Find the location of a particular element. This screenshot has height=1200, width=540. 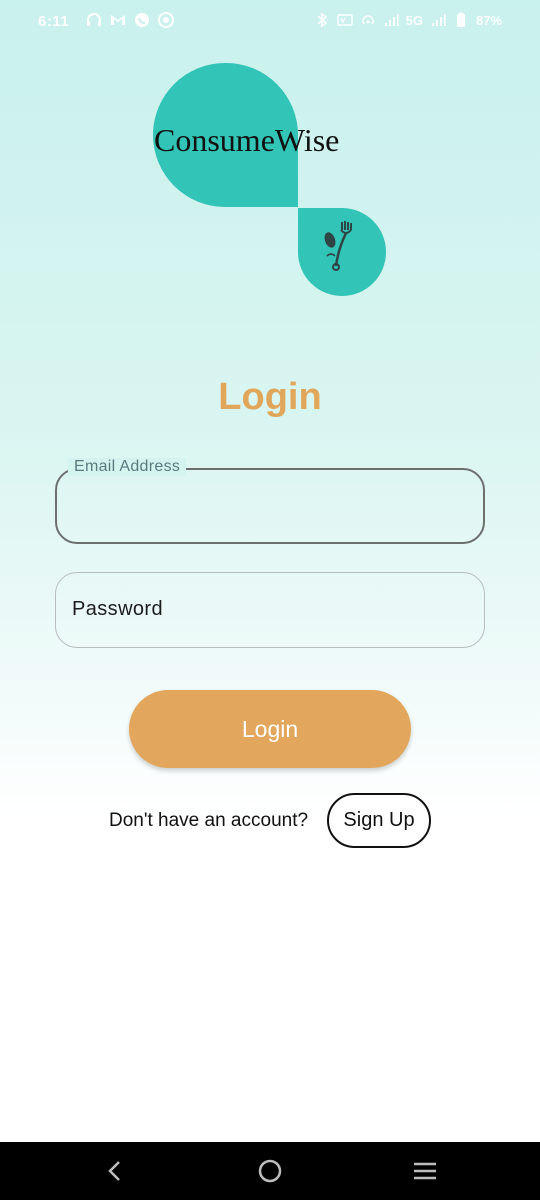

navigation-bar is located at coordinates (270, 1171).